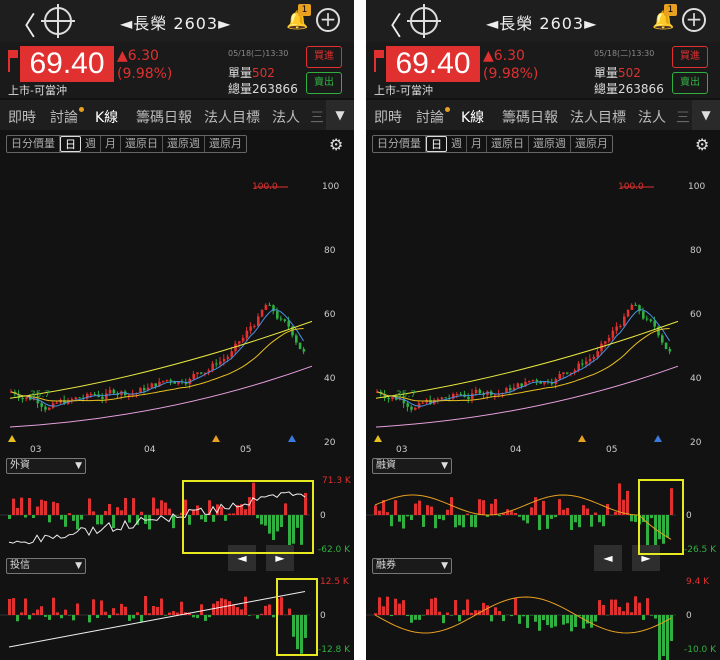  I want to click on indicator1-select: 外資, so click(46, 466).